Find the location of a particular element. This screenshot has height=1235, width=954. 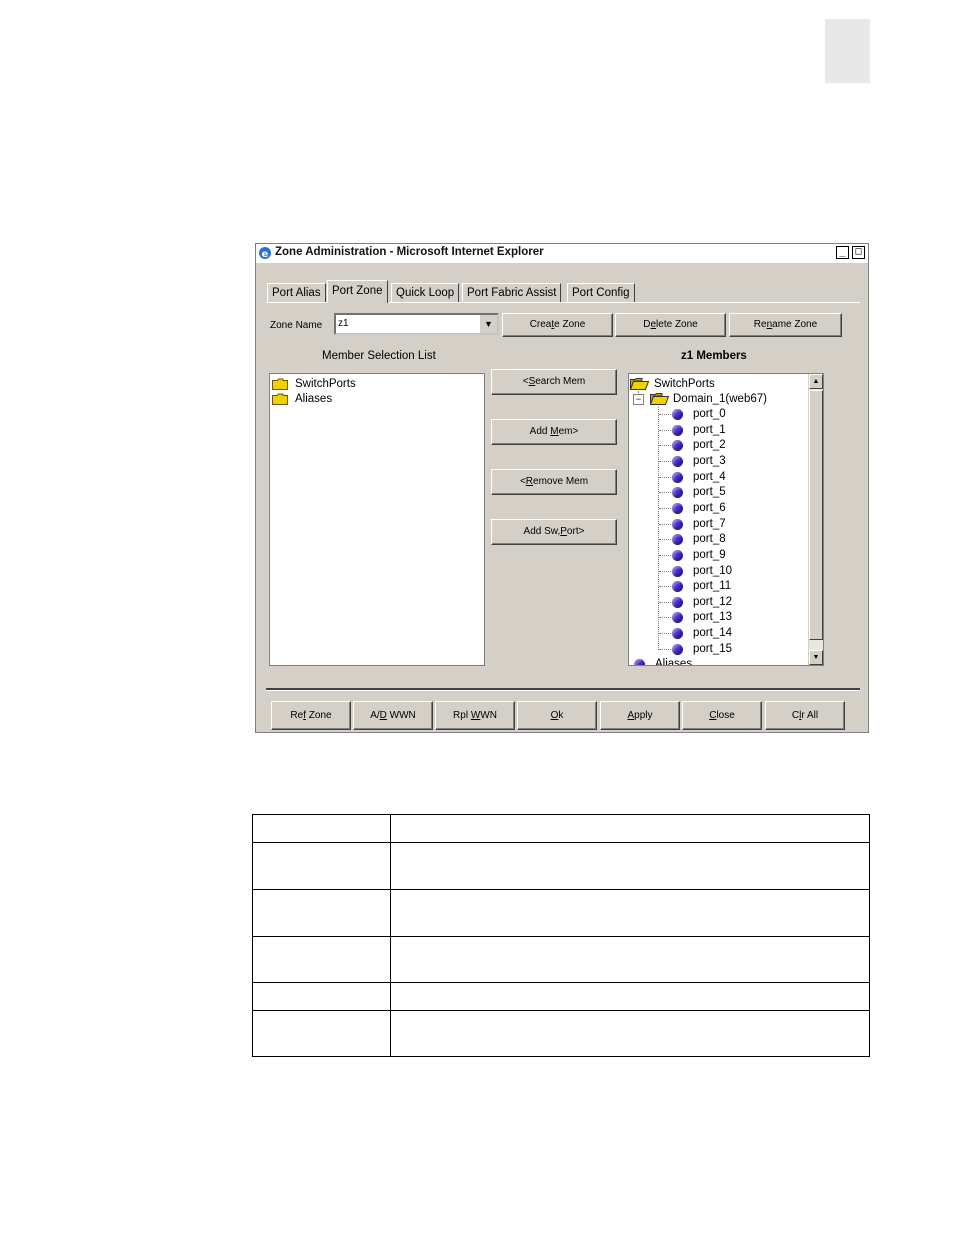

maximize-button: □ is located at coordinates (858, 252).